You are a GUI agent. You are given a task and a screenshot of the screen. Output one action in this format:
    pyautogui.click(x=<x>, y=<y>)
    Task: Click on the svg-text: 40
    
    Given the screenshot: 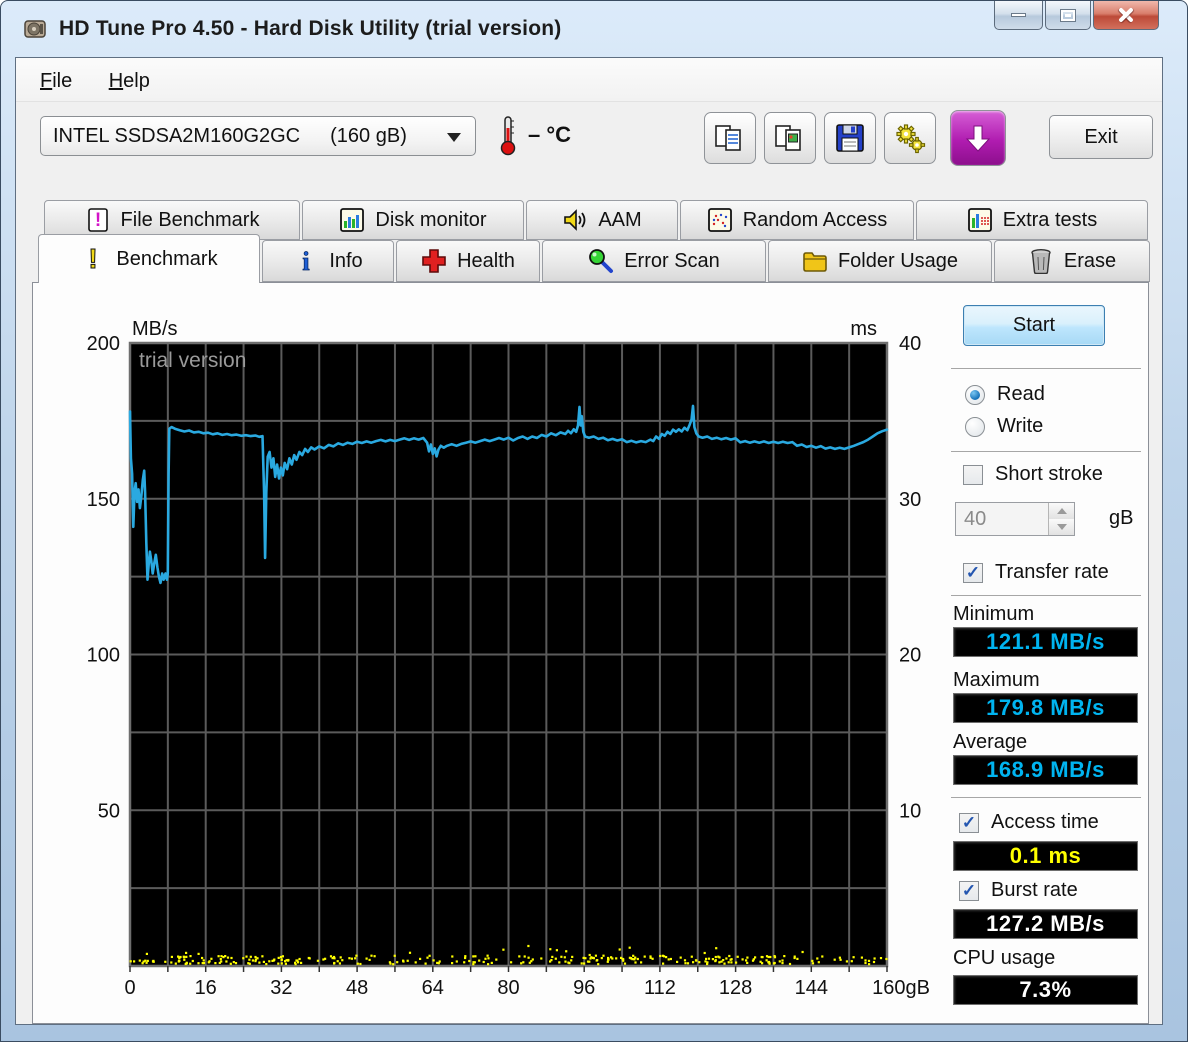 What is the action you would take?
    pyautogui.click(x=910, y=344)
    